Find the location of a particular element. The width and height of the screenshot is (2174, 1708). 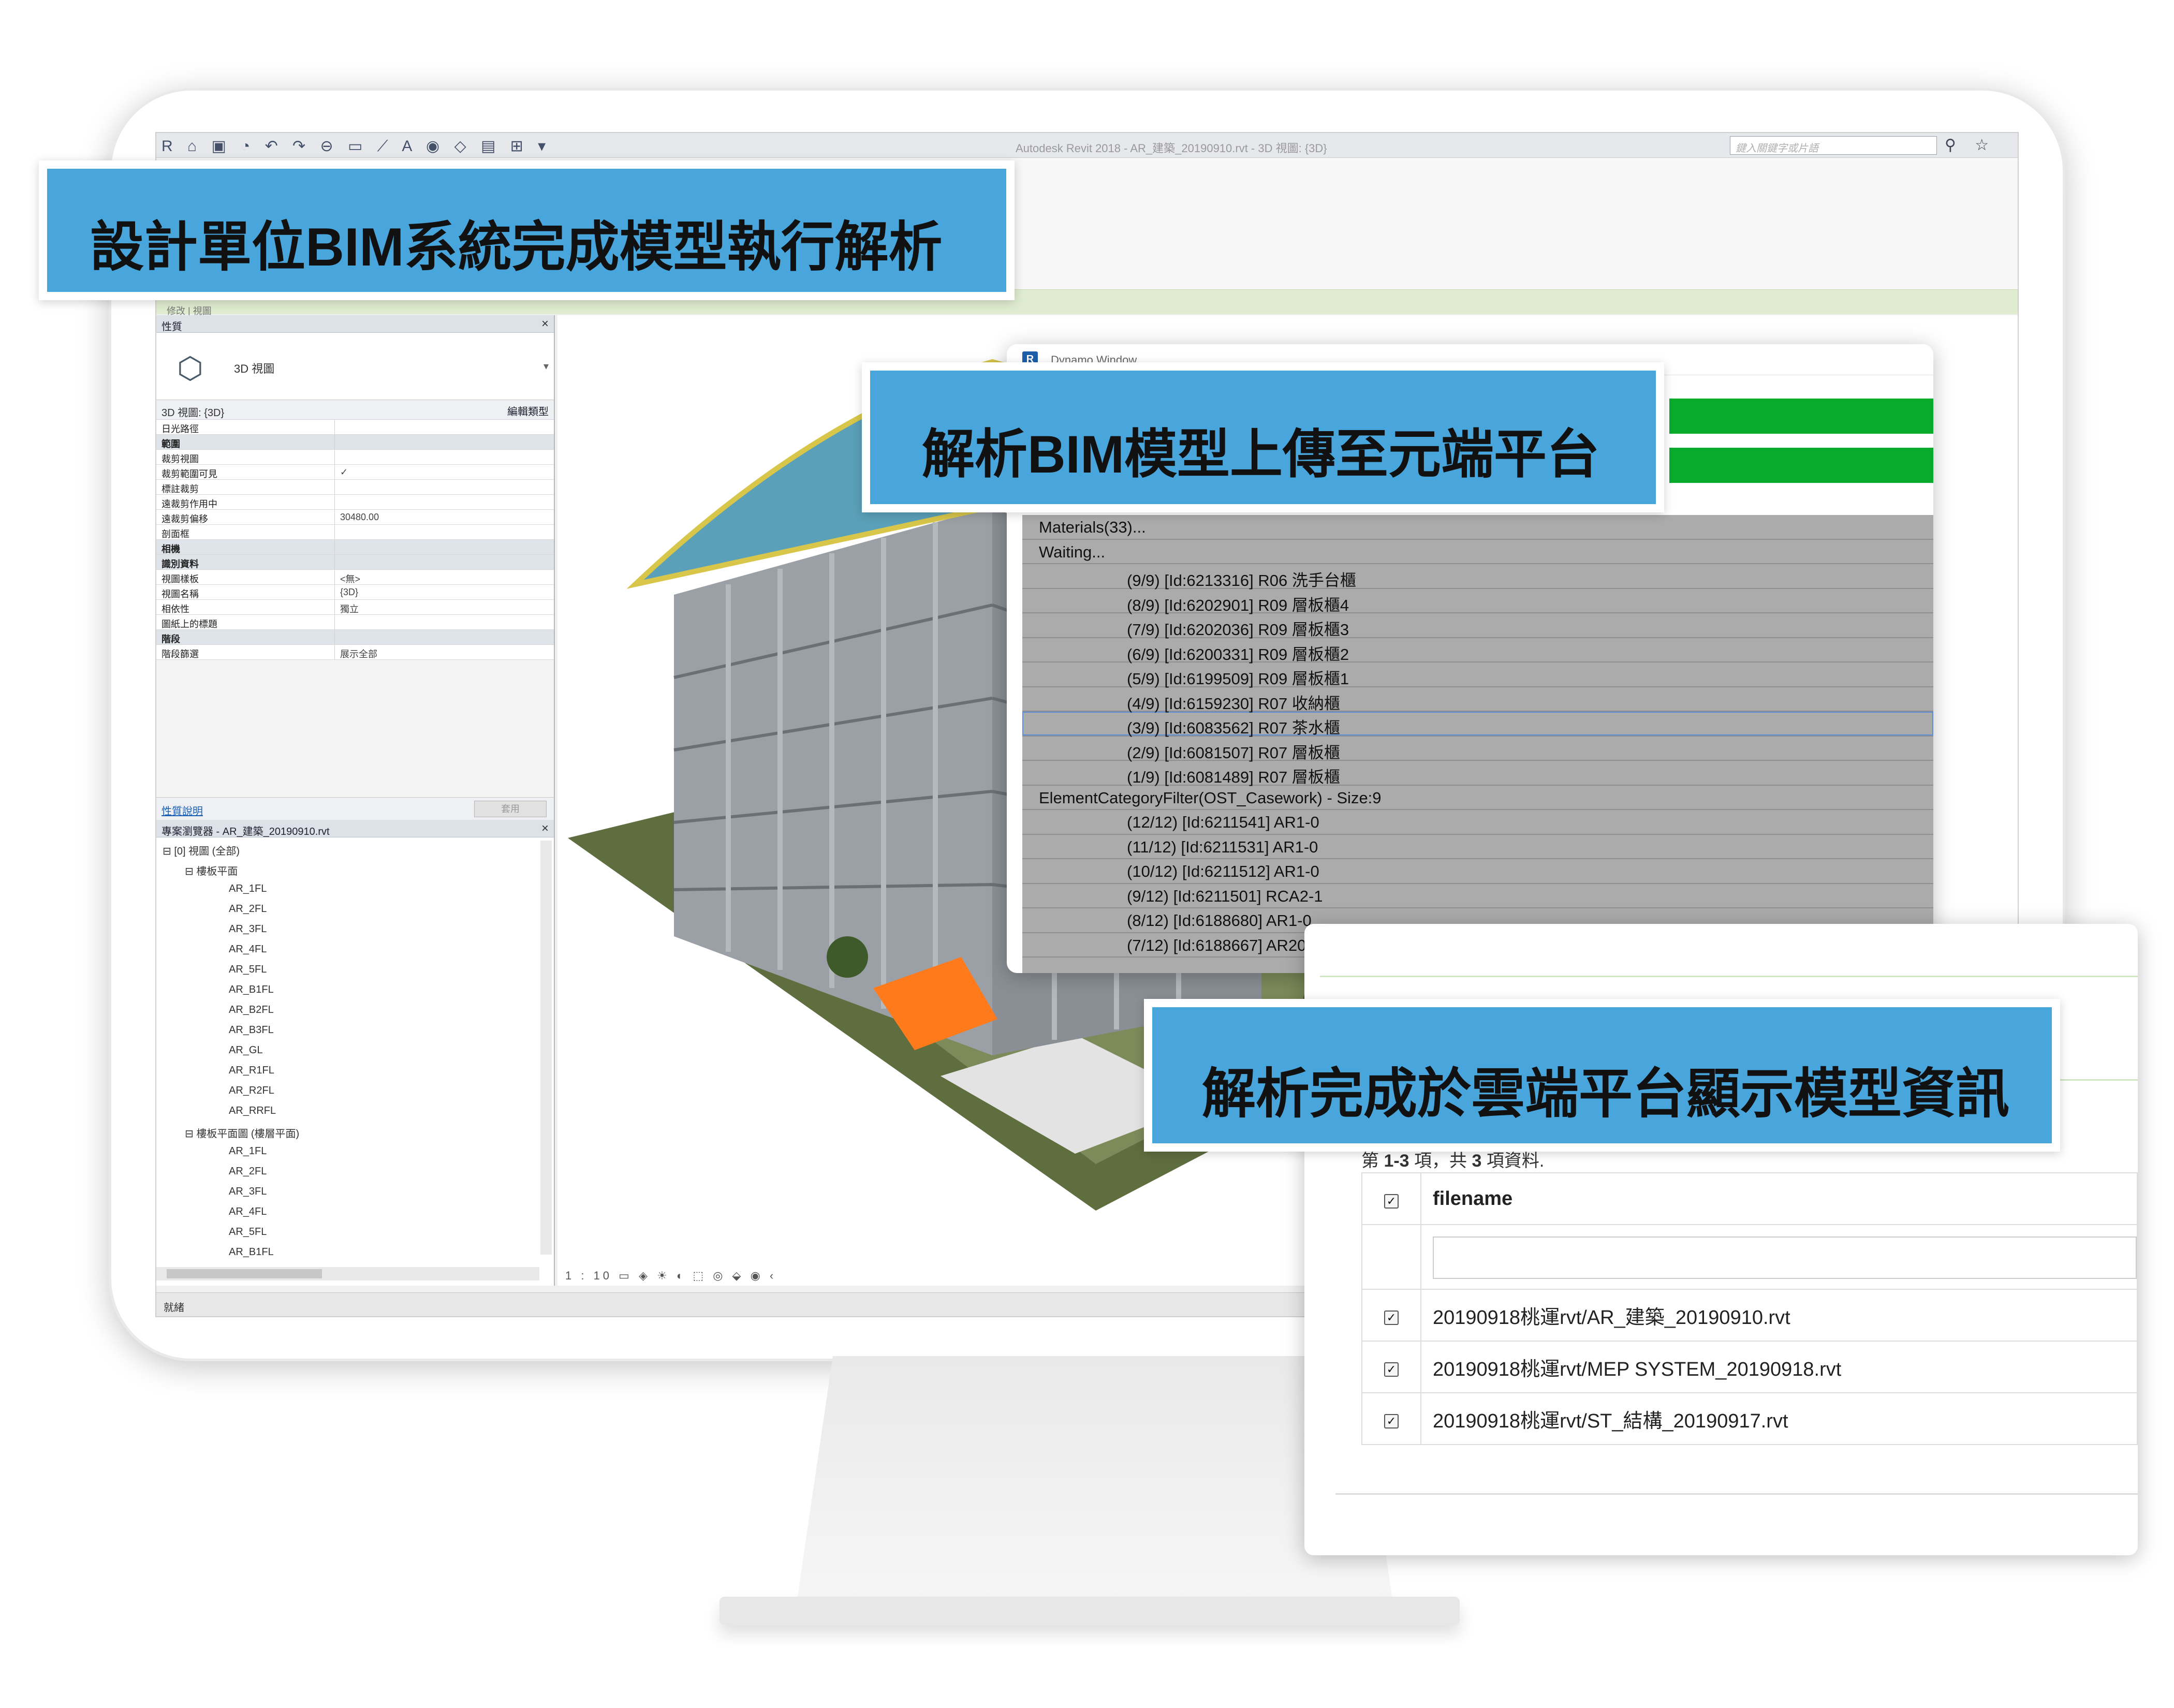

log-line: (1/9) [Id:6081489] R07 層板櫃 is located at coordinates (1477, 773).